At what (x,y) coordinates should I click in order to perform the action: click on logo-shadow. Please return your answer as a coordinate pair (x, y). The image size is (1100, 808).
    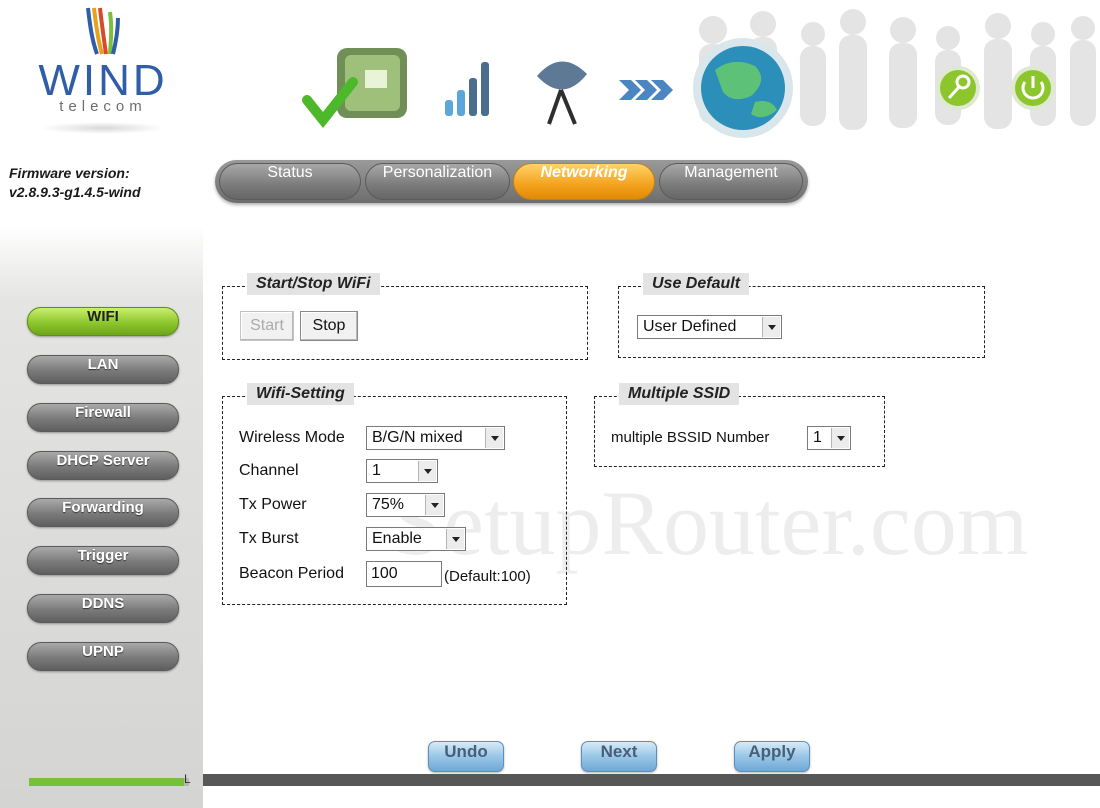
    Looking at the image, I should click on (103, 128).